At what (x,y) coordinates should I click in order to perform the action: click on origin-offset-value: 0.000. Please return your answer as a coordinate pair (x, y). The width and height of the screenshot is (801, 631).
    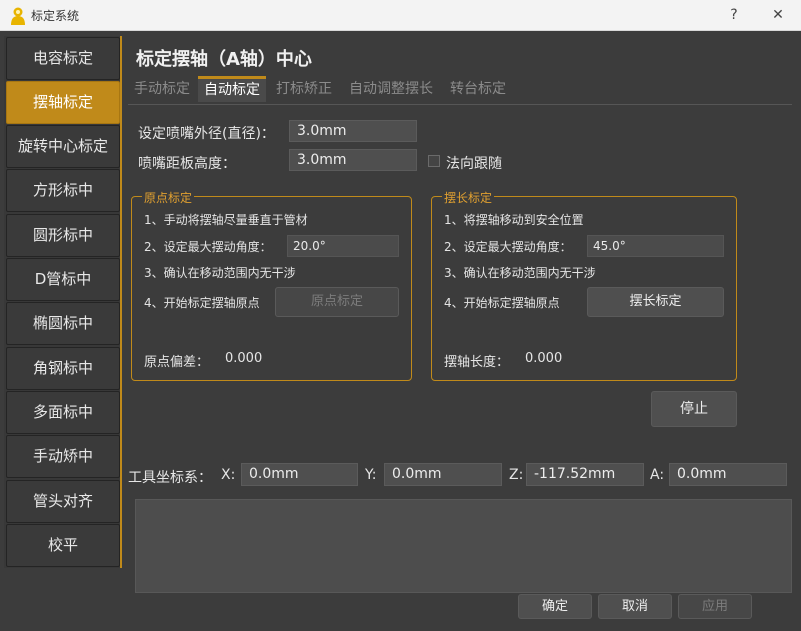
    Looking at the image, I should click on (244, 358).